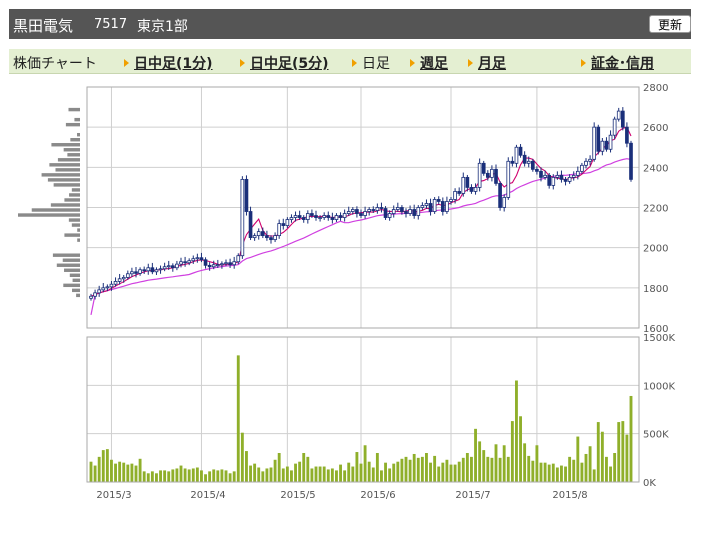  What do you see at coordinates (655, 249) in the screenshot?
I see `price-tick-label: 2000` at bounding box center [655, 249].